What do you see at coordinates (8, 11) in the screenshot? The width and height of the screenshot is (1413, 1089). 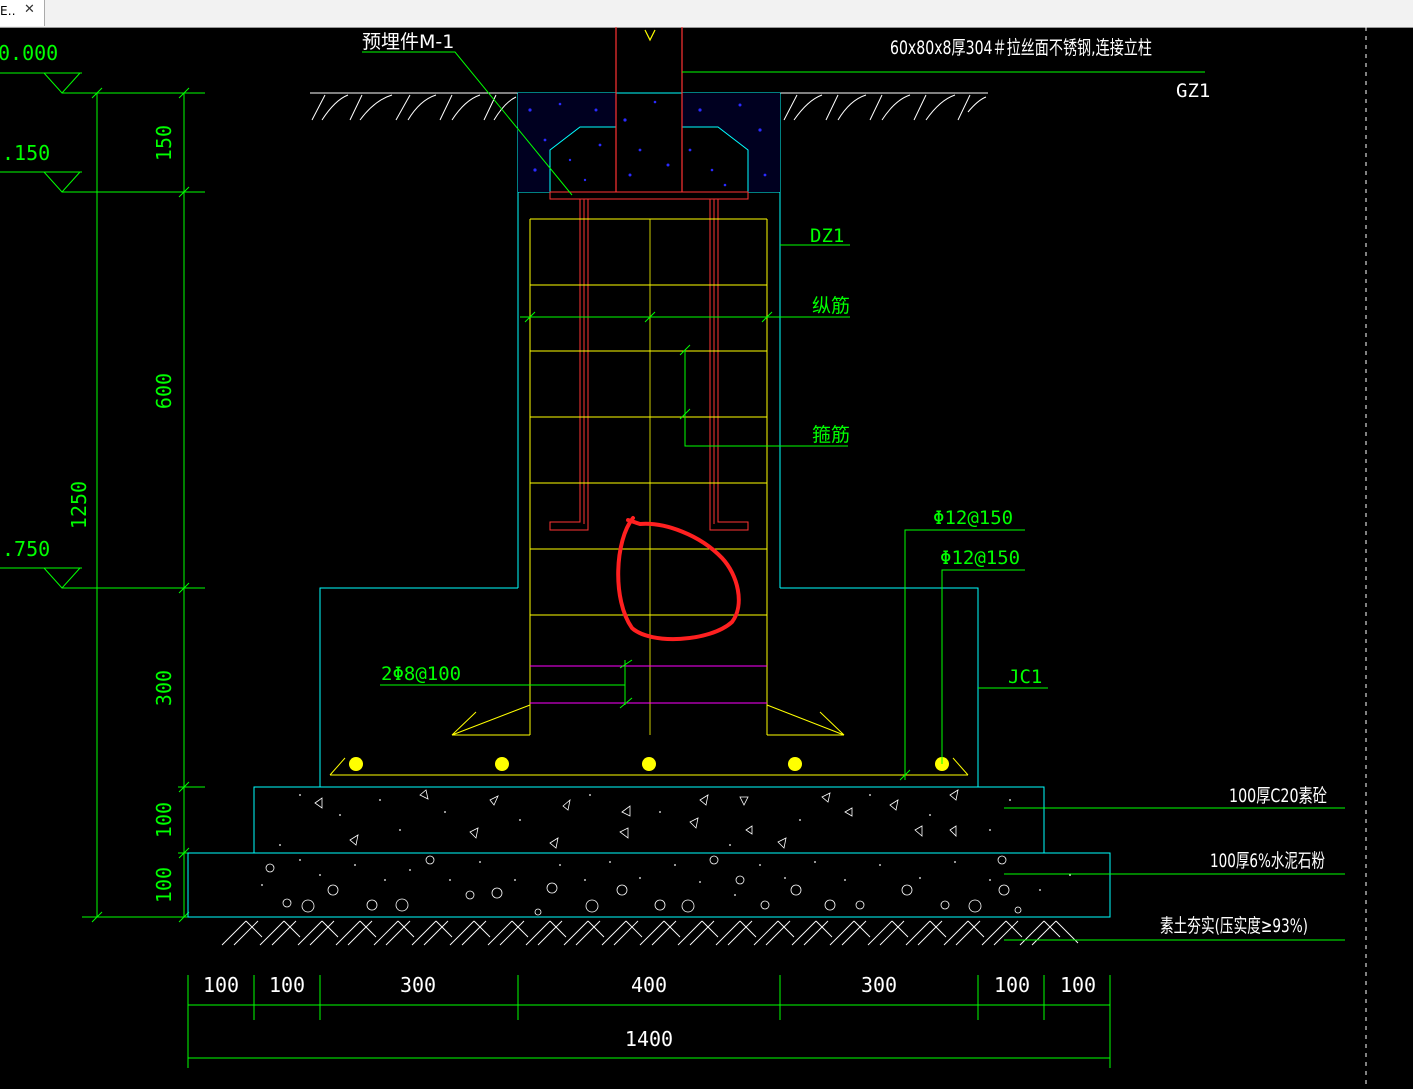 I see `drawing-tab-label: E‥` at bounding box center [8, 11].